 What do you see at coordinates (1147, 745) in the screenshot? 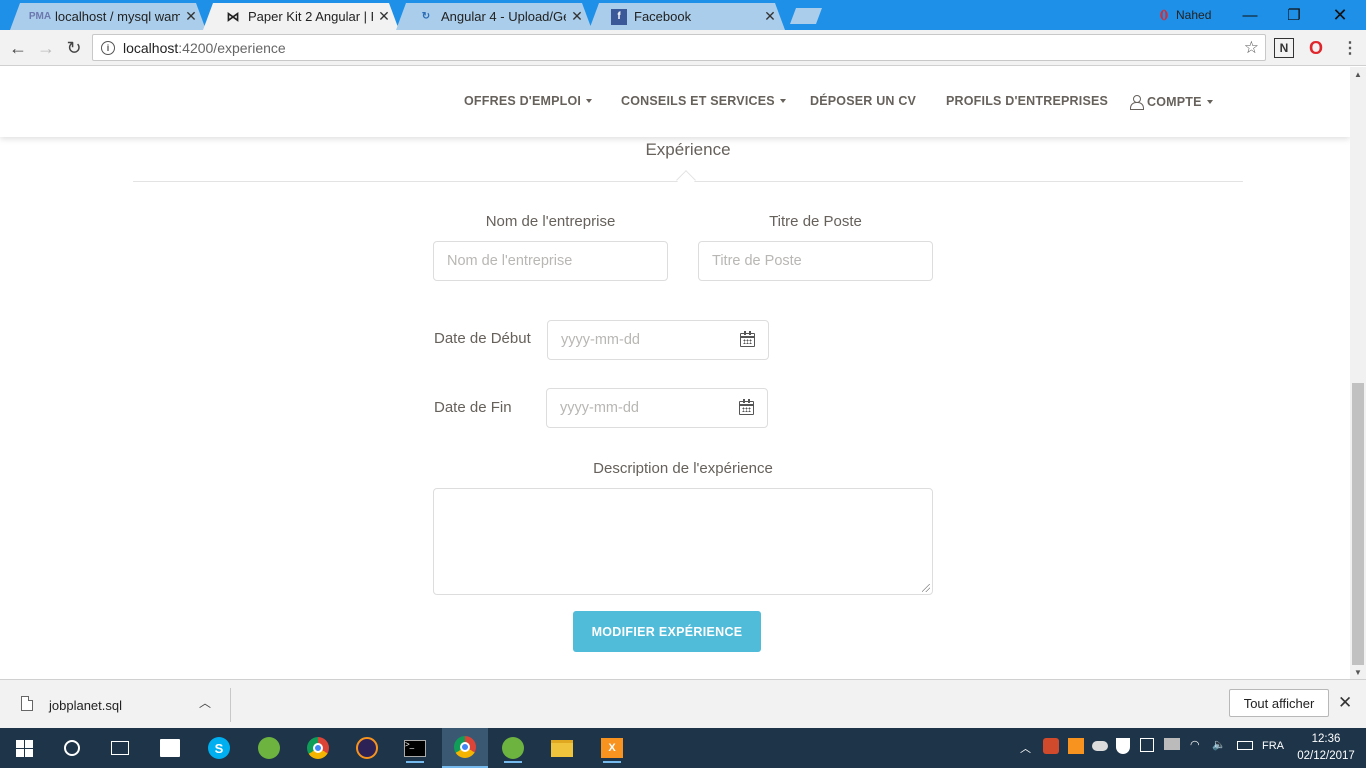
I see `network-icon` at bounding box center [1147, 745].